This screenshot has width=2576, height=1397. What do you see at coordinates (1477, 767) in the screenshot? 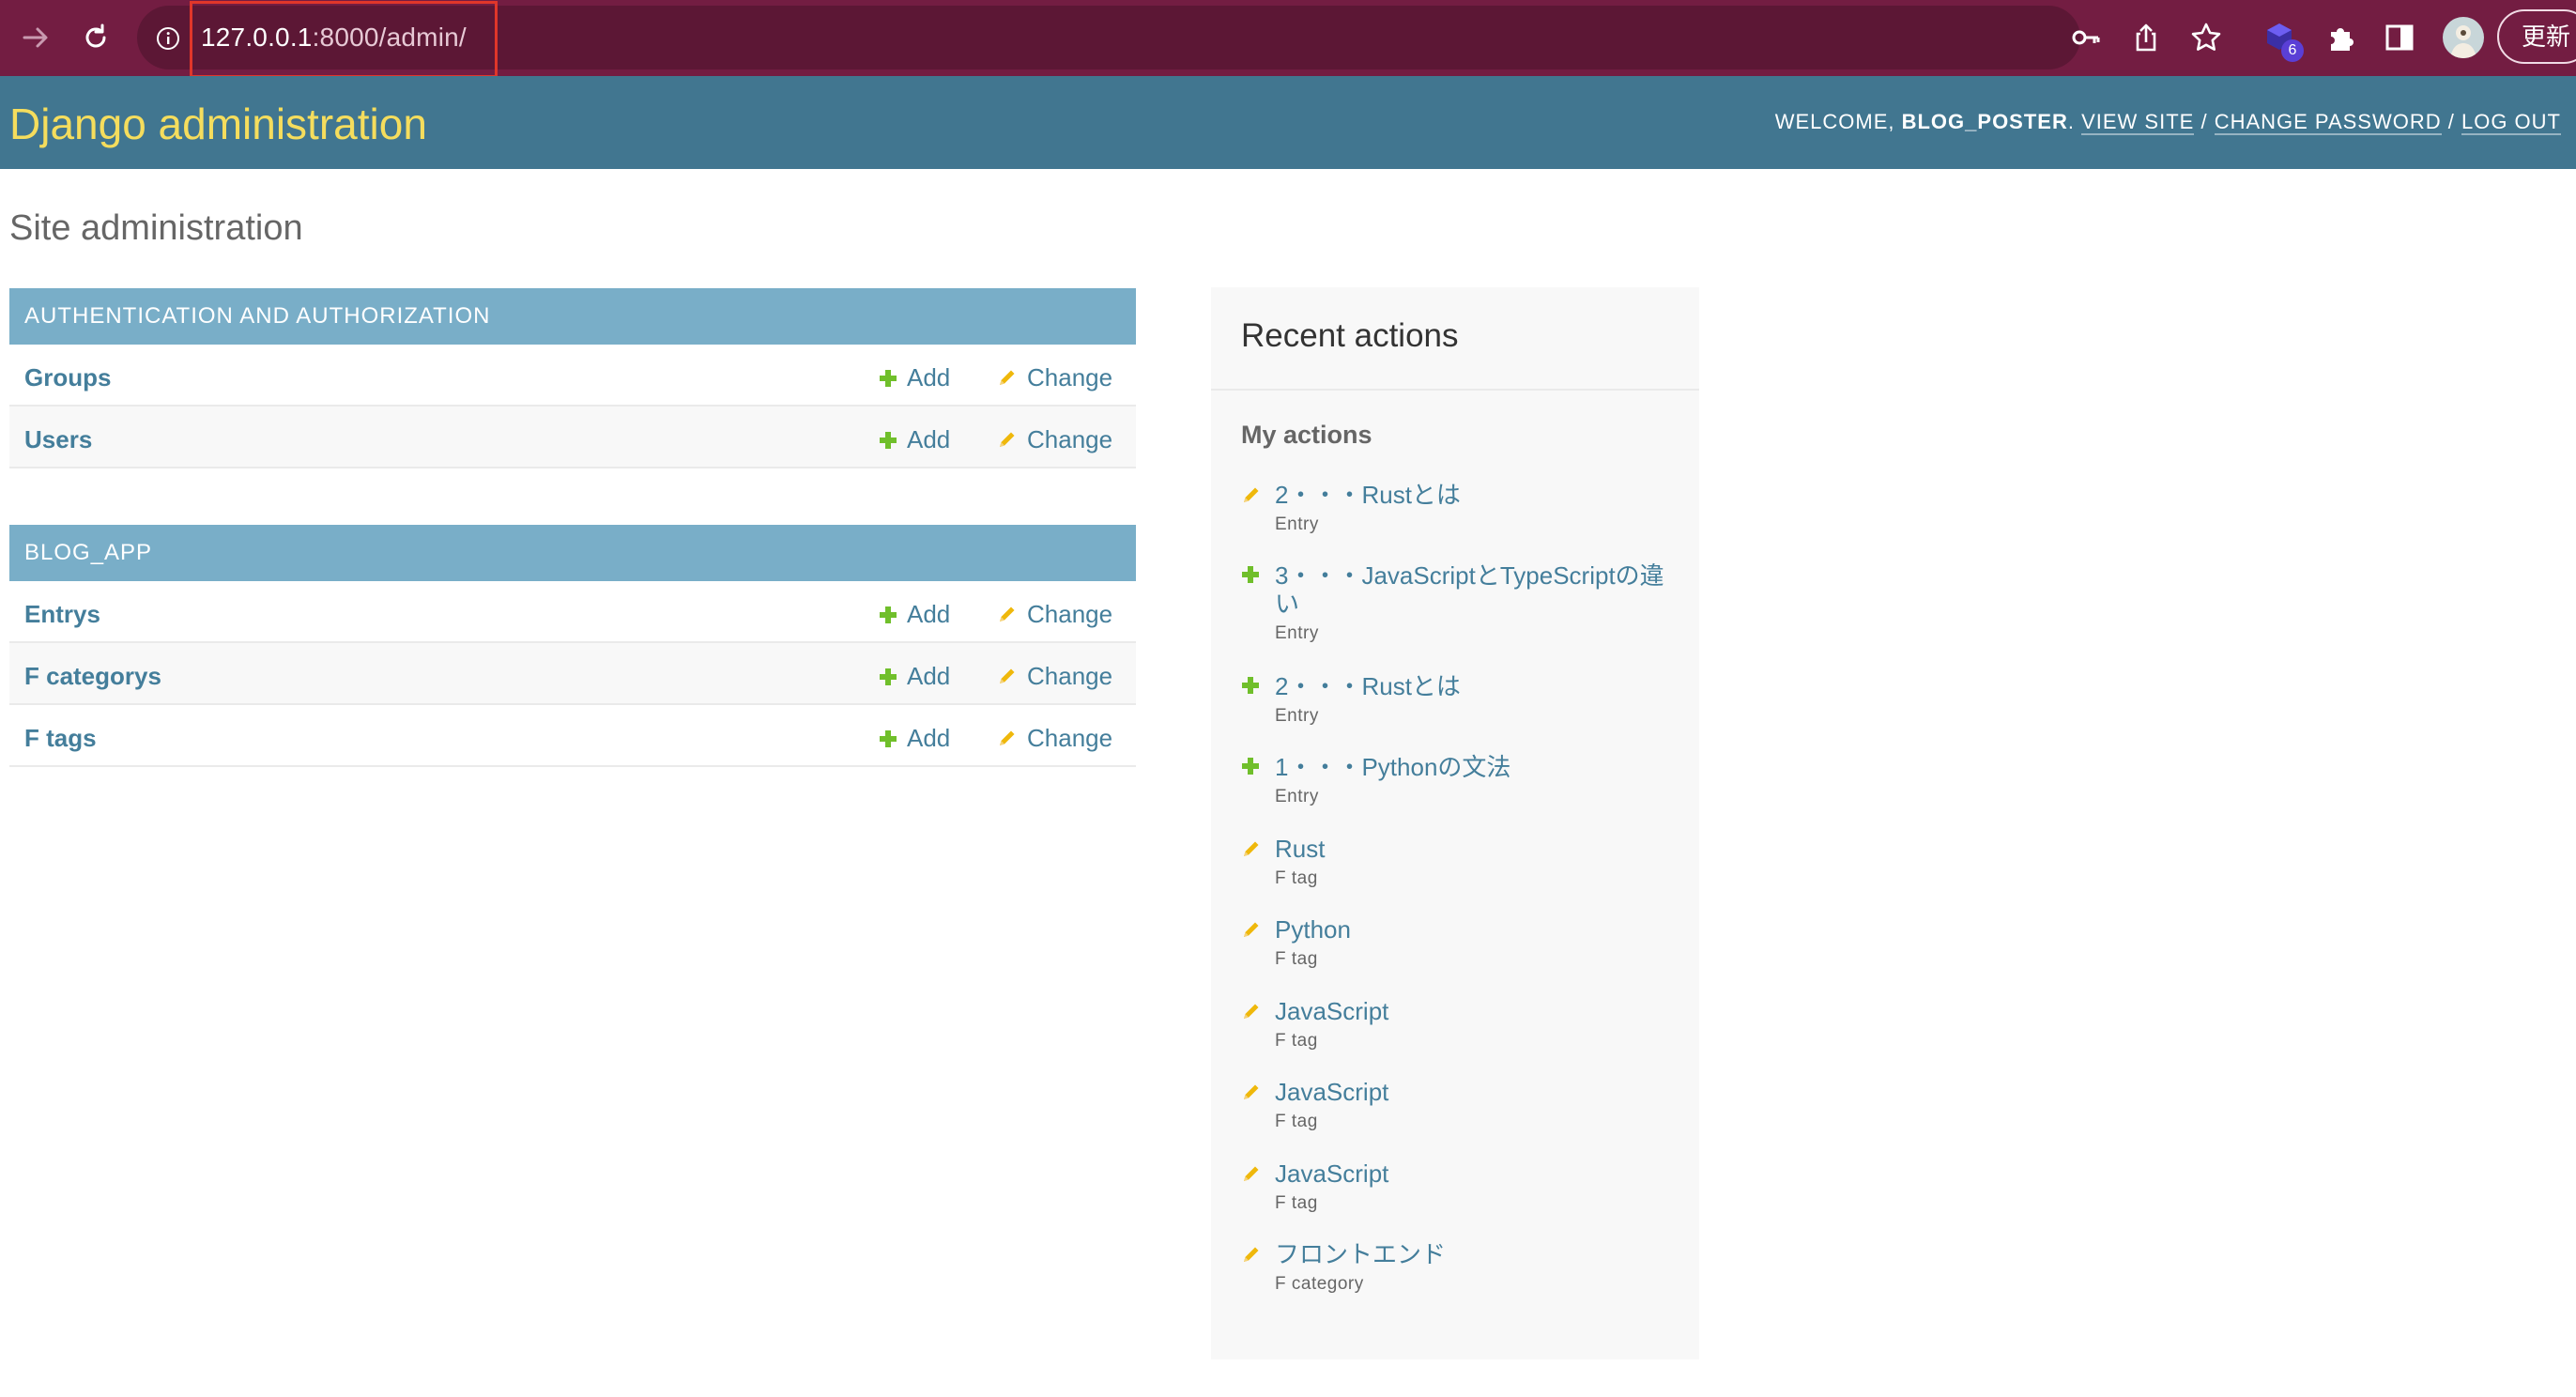
I see `recent-action-link: 1・・・Pythonの文法` at bounding box center [1477, 767].